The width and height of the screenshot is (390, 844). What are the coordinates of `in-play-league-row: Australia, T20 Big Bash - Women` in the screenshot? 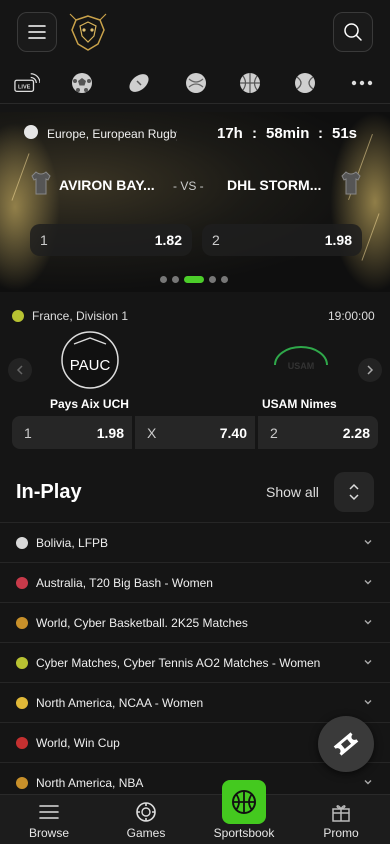 It's located at (195, 582).